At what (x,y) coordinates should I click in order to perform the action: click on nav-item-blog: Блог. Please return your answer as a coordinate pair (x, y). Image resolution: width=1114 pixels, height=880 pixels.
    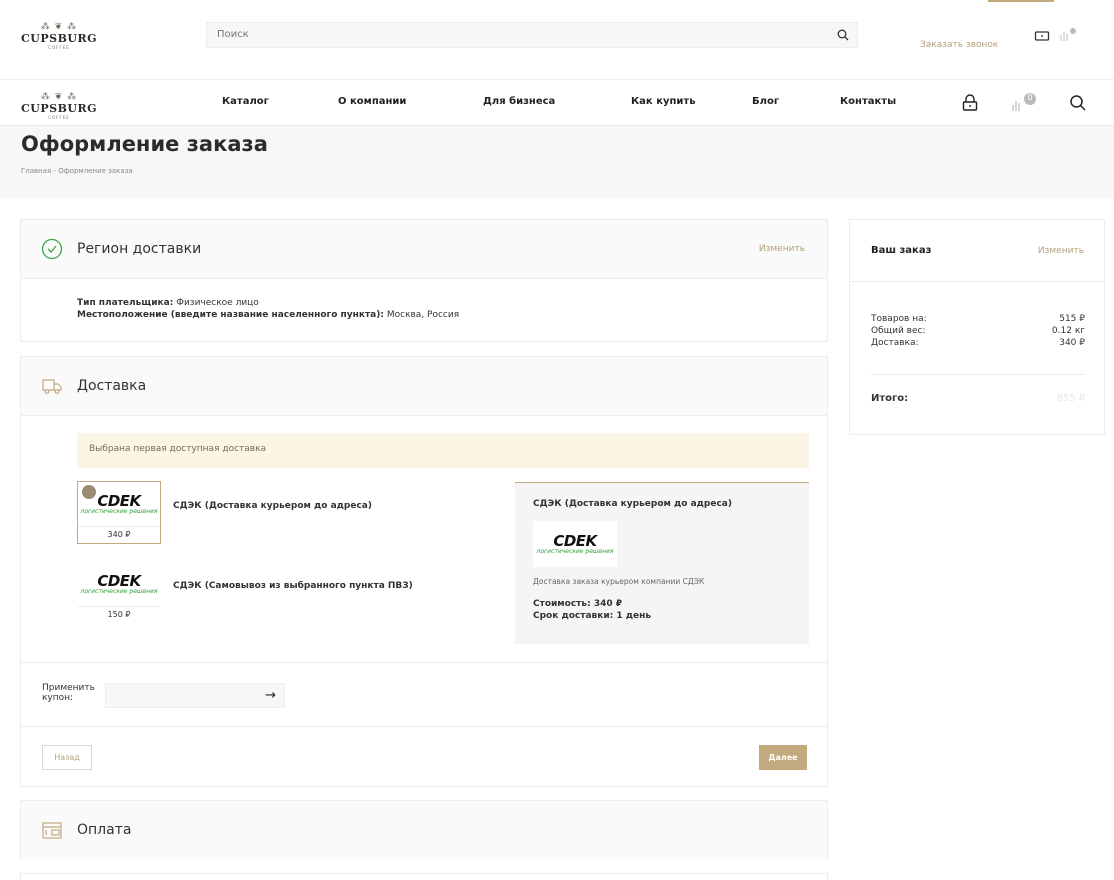
    Looking at the image, I should click on (765, 101).